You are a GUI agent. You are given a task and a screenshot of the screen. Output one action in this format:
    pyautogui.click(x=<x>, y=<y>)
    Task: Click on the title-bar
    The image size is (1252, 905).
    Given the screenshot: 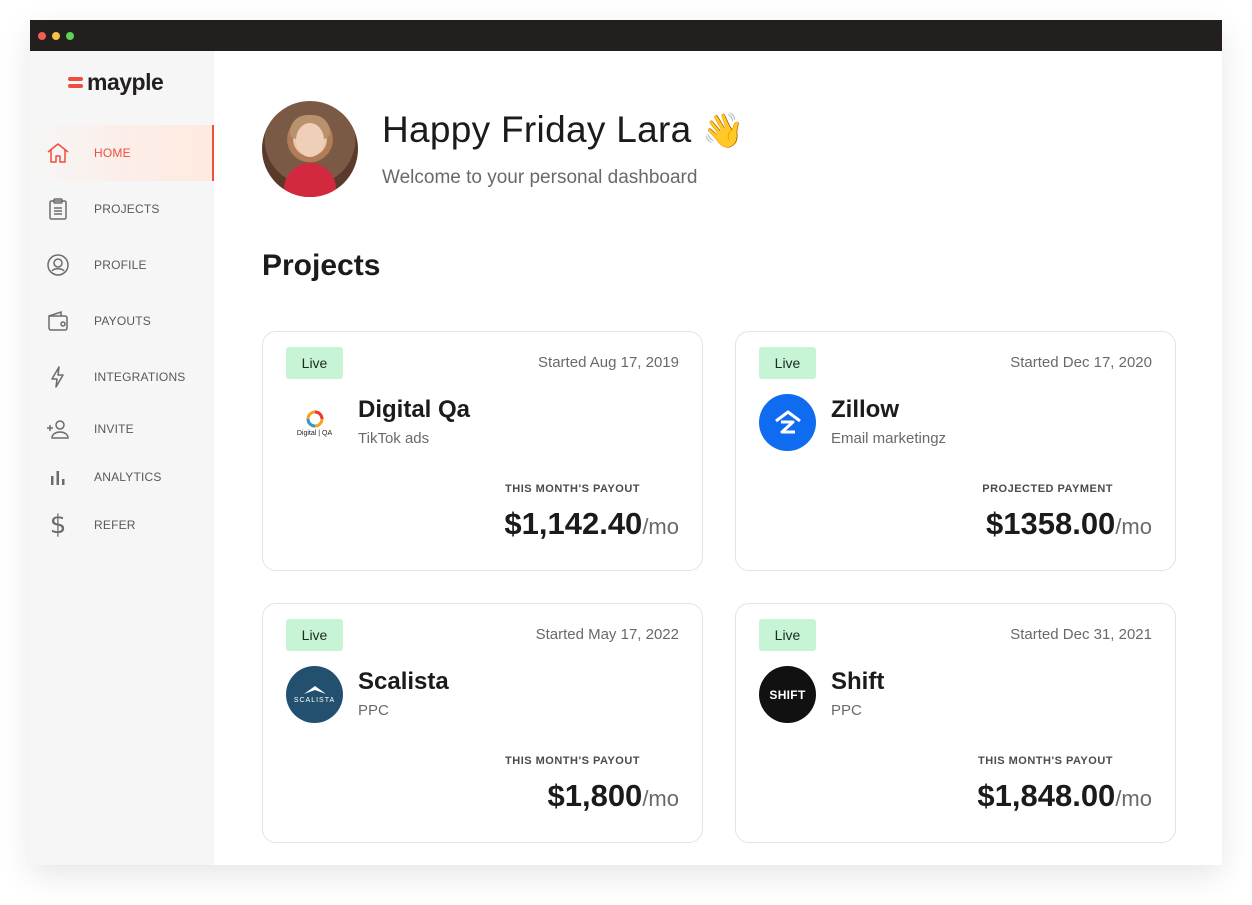 What is the action you would take?
    pyautogui.click(x=626, y=35)
    